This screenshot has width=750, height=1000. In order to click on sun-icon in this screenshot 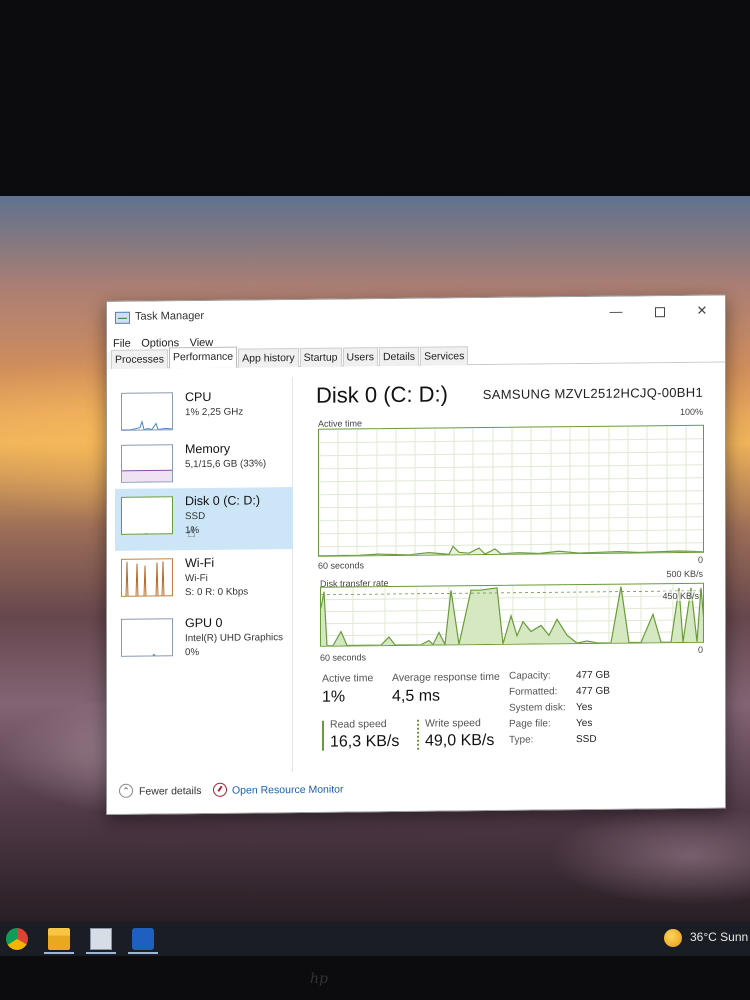, I will do `click(673, 938)`.